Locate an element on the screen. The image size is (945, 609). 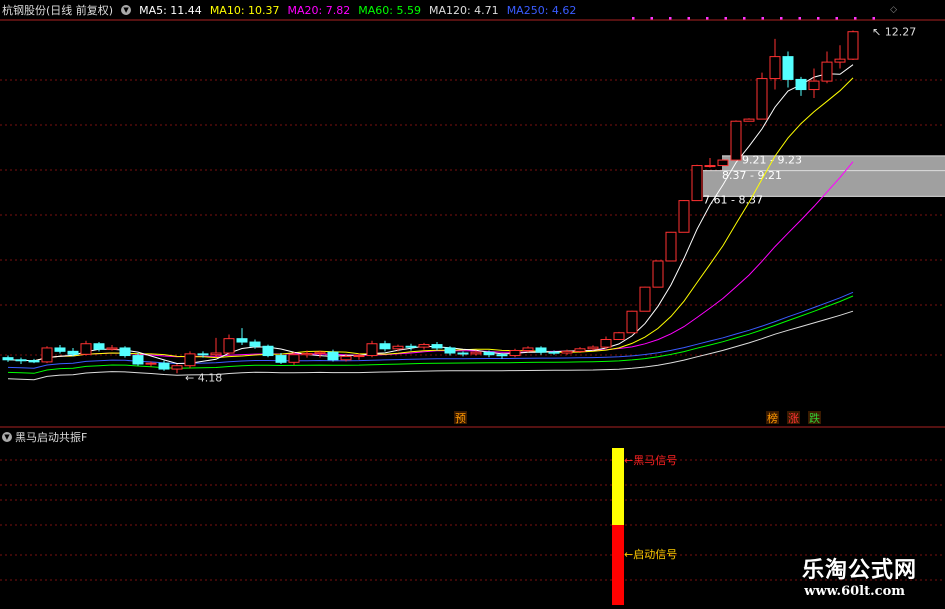
indicator-header: ▼ 黑马启动共振F is located at coordinates (44, 437).